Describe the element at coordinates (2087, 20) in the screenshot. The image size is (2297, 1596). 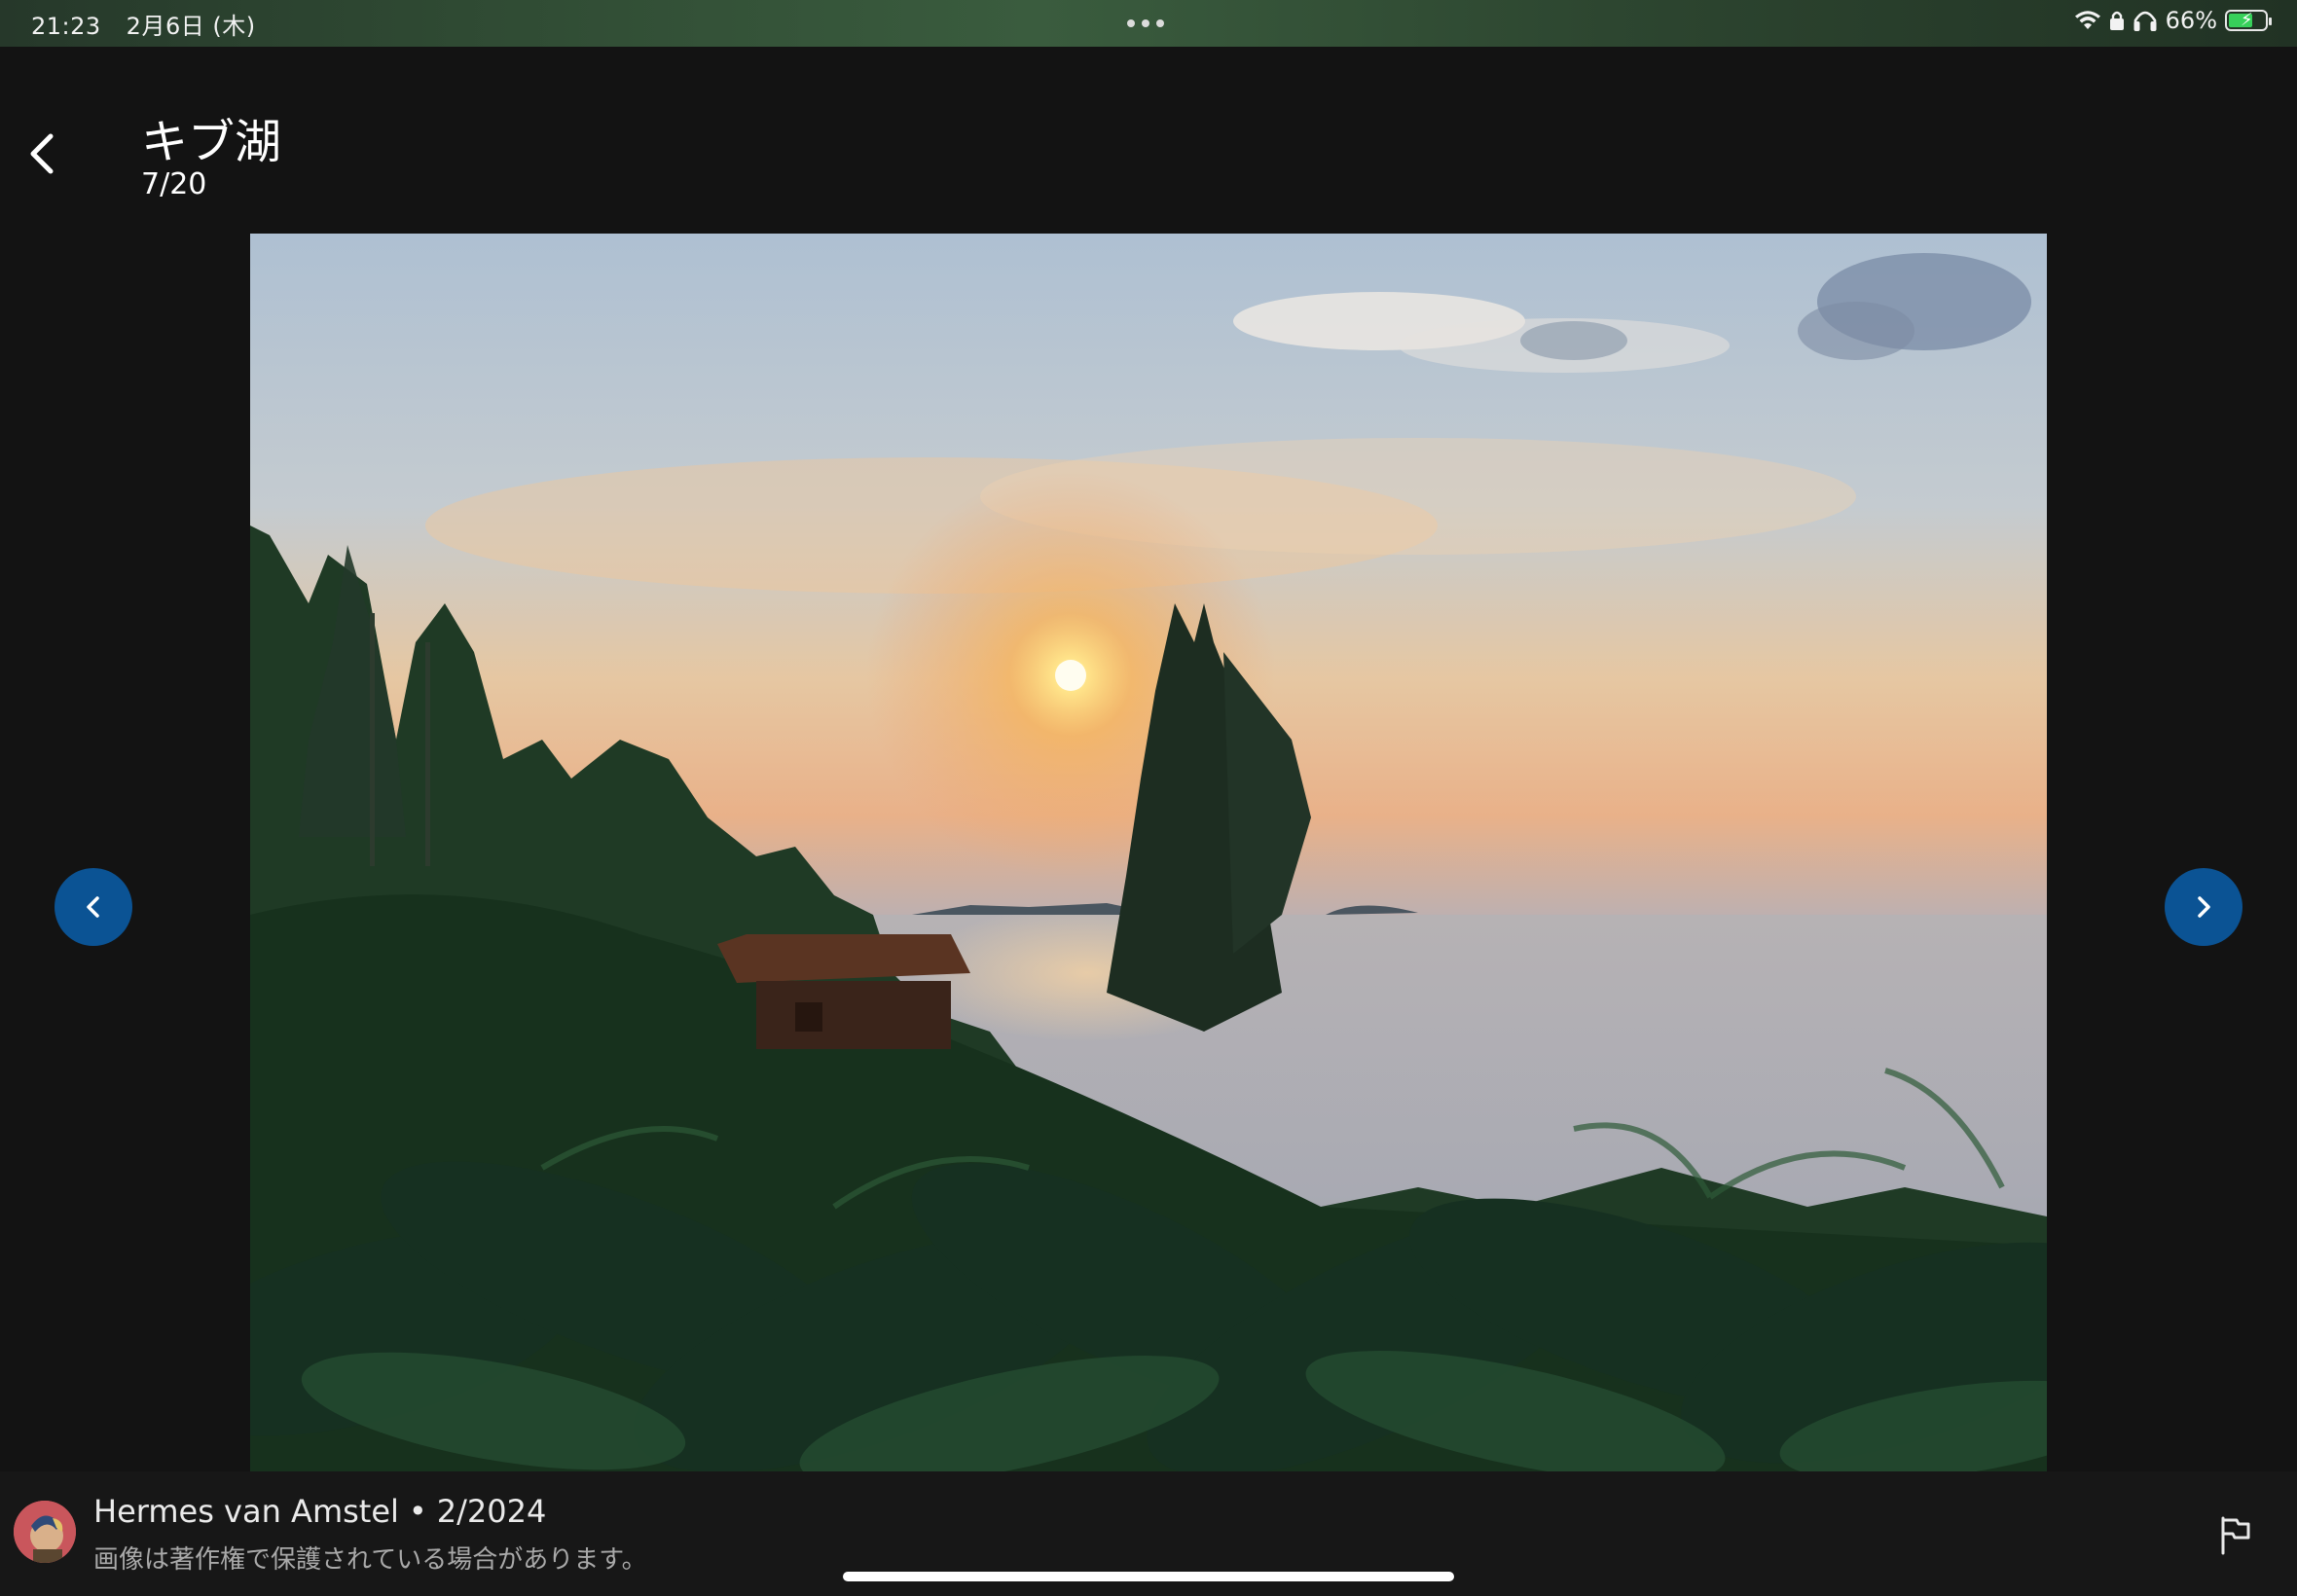
I see `wifi-icon` at that location.